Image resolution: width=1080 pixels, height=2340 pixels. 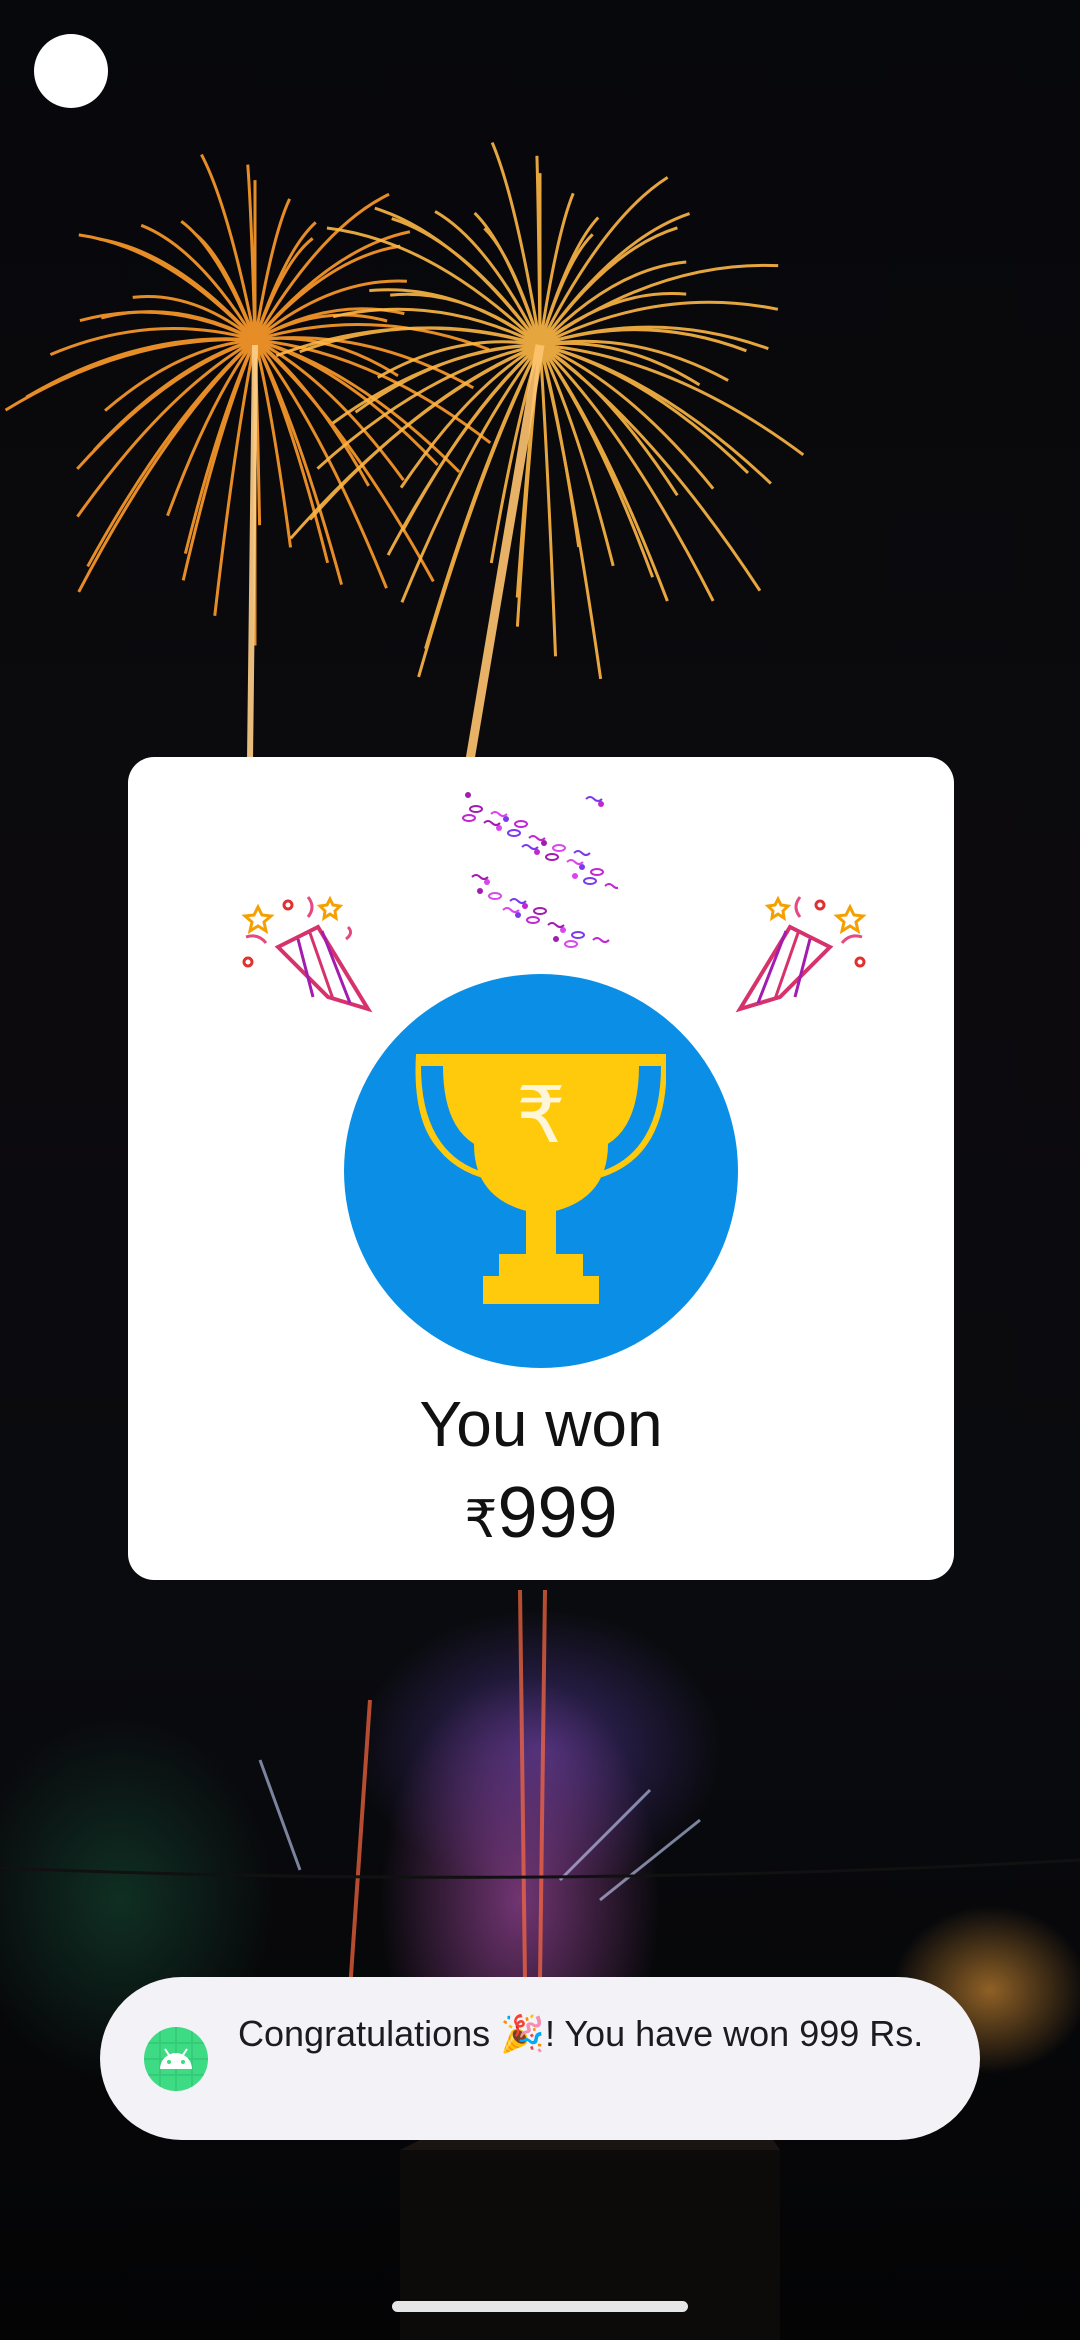 I want to click on toast-message: Congratulations 🎉! You have won 999 Rs., so click(x=581, y=2033).